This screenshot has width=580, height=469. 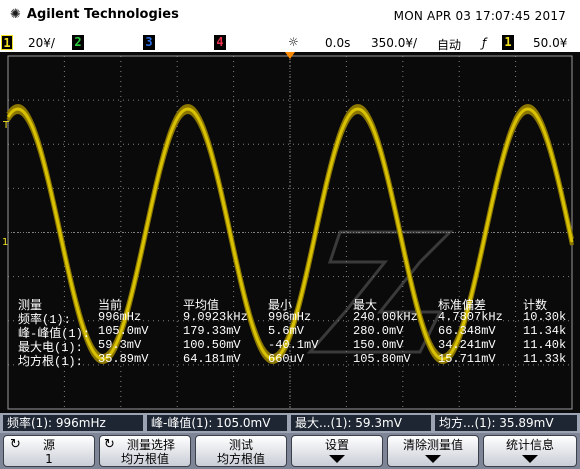 What do you see at coordinates (120, 345) in the screenshot?
I see `meas-cell: 59.3mV` at bounding box center [120, 345].